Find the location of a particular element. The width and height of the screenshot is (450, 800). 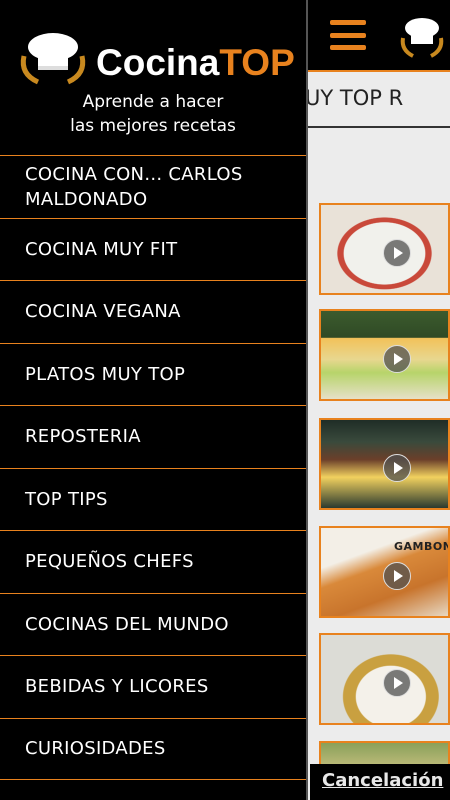

menu-item-cocina-vegana: COCINA VEGANA is located at coordinates (153, 311).